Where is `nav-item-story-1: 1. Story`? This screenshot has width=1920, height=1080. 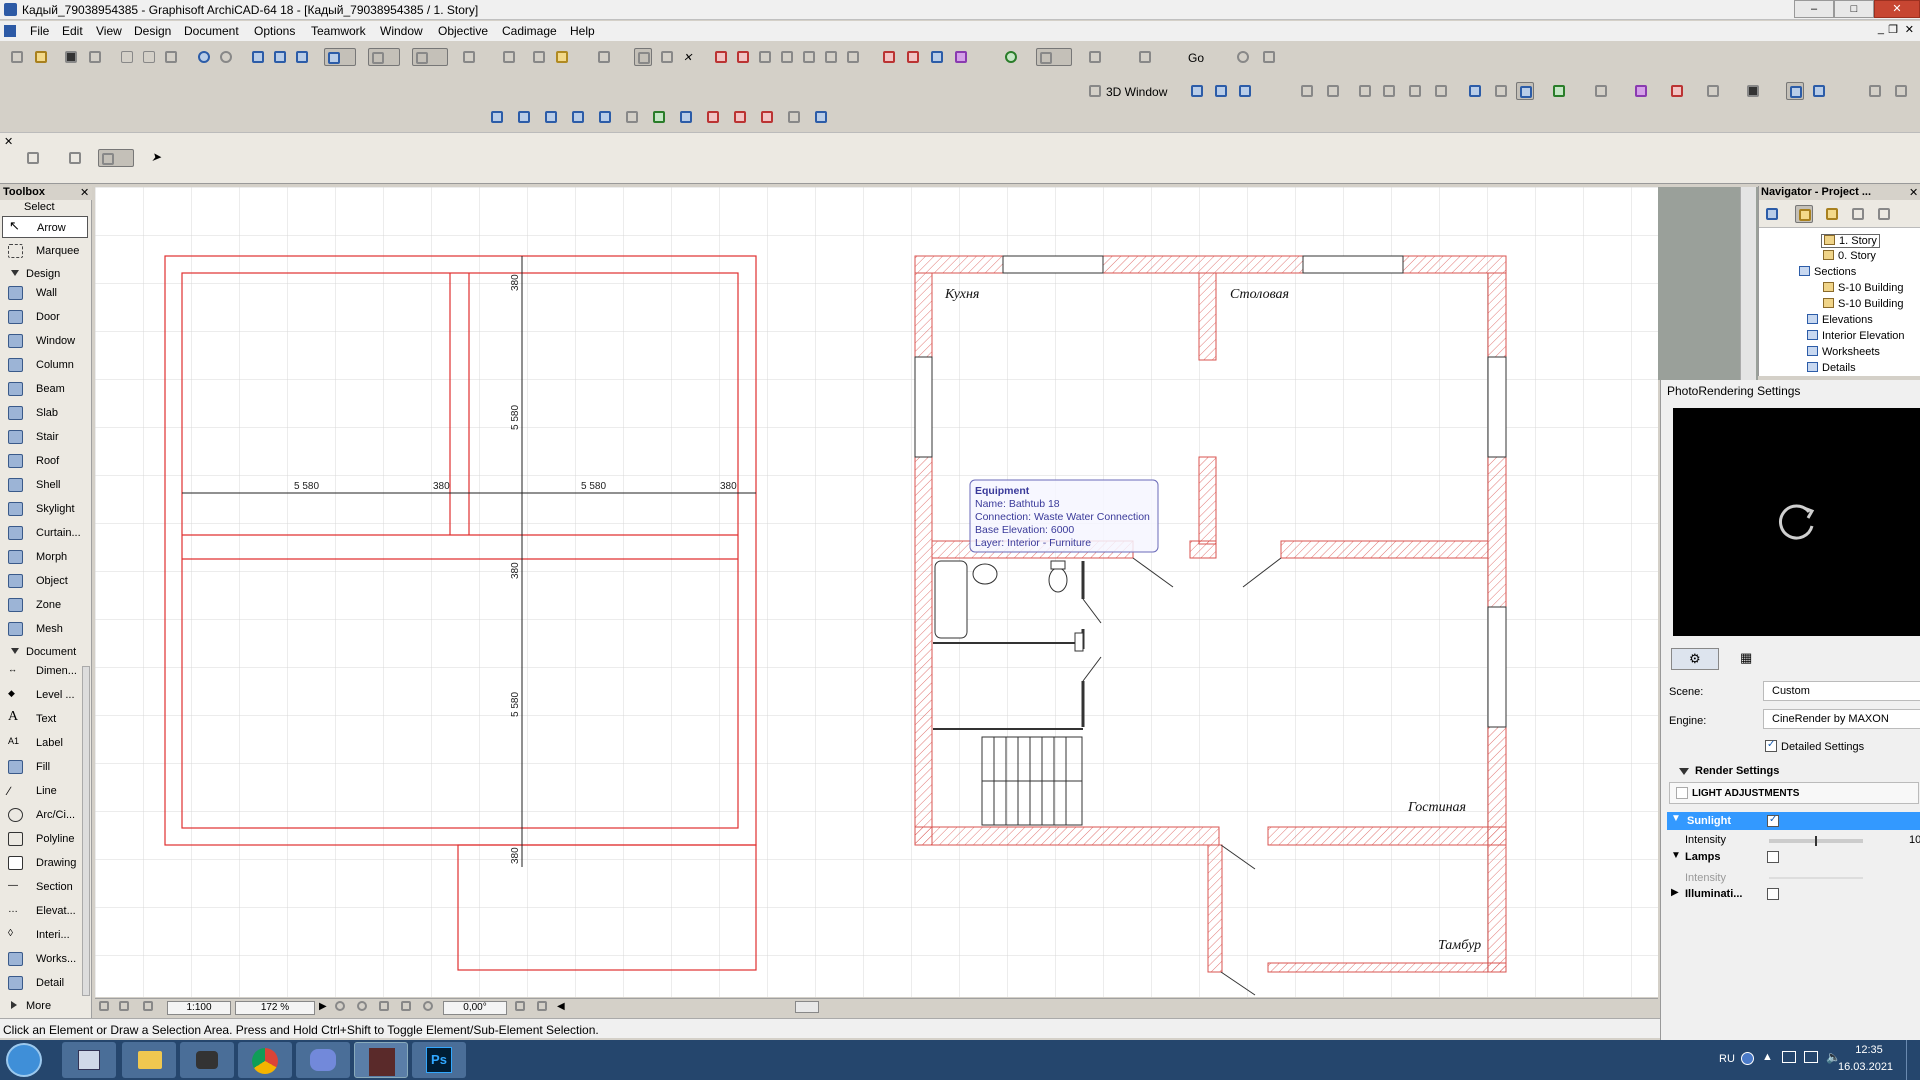
nav-item-story-1: 1. Story is located at coordinates (1850, 241).